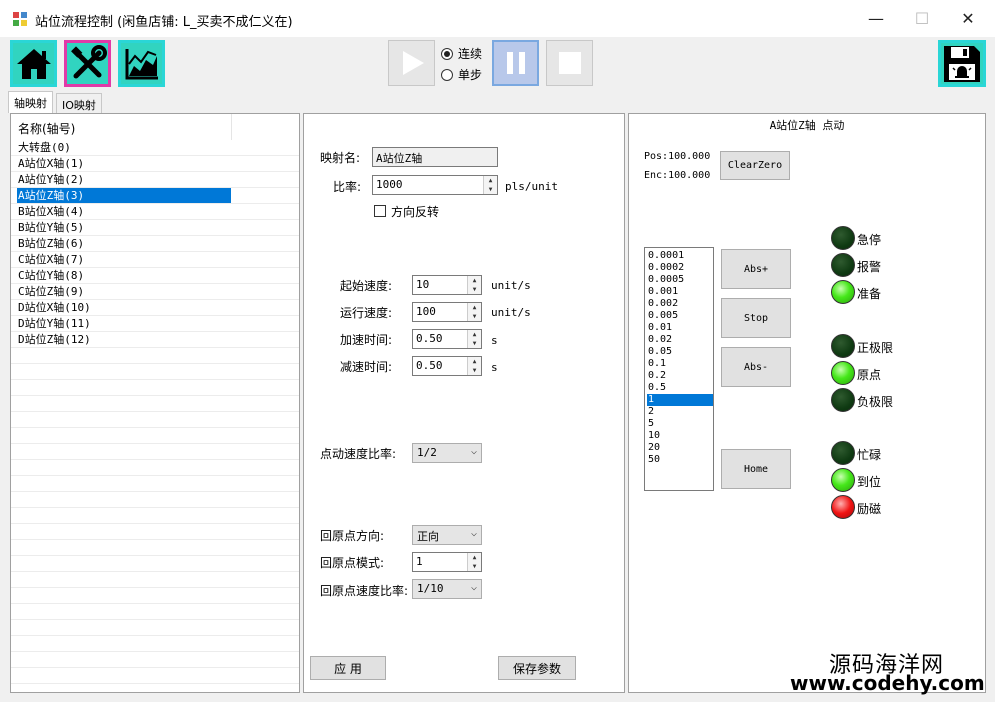 The width and height of the screenshot is (995, 702). Describe the element at coordinates (125, 130) in the screenshot. I see `axis-list-header: 名称(轴号)` at that location.